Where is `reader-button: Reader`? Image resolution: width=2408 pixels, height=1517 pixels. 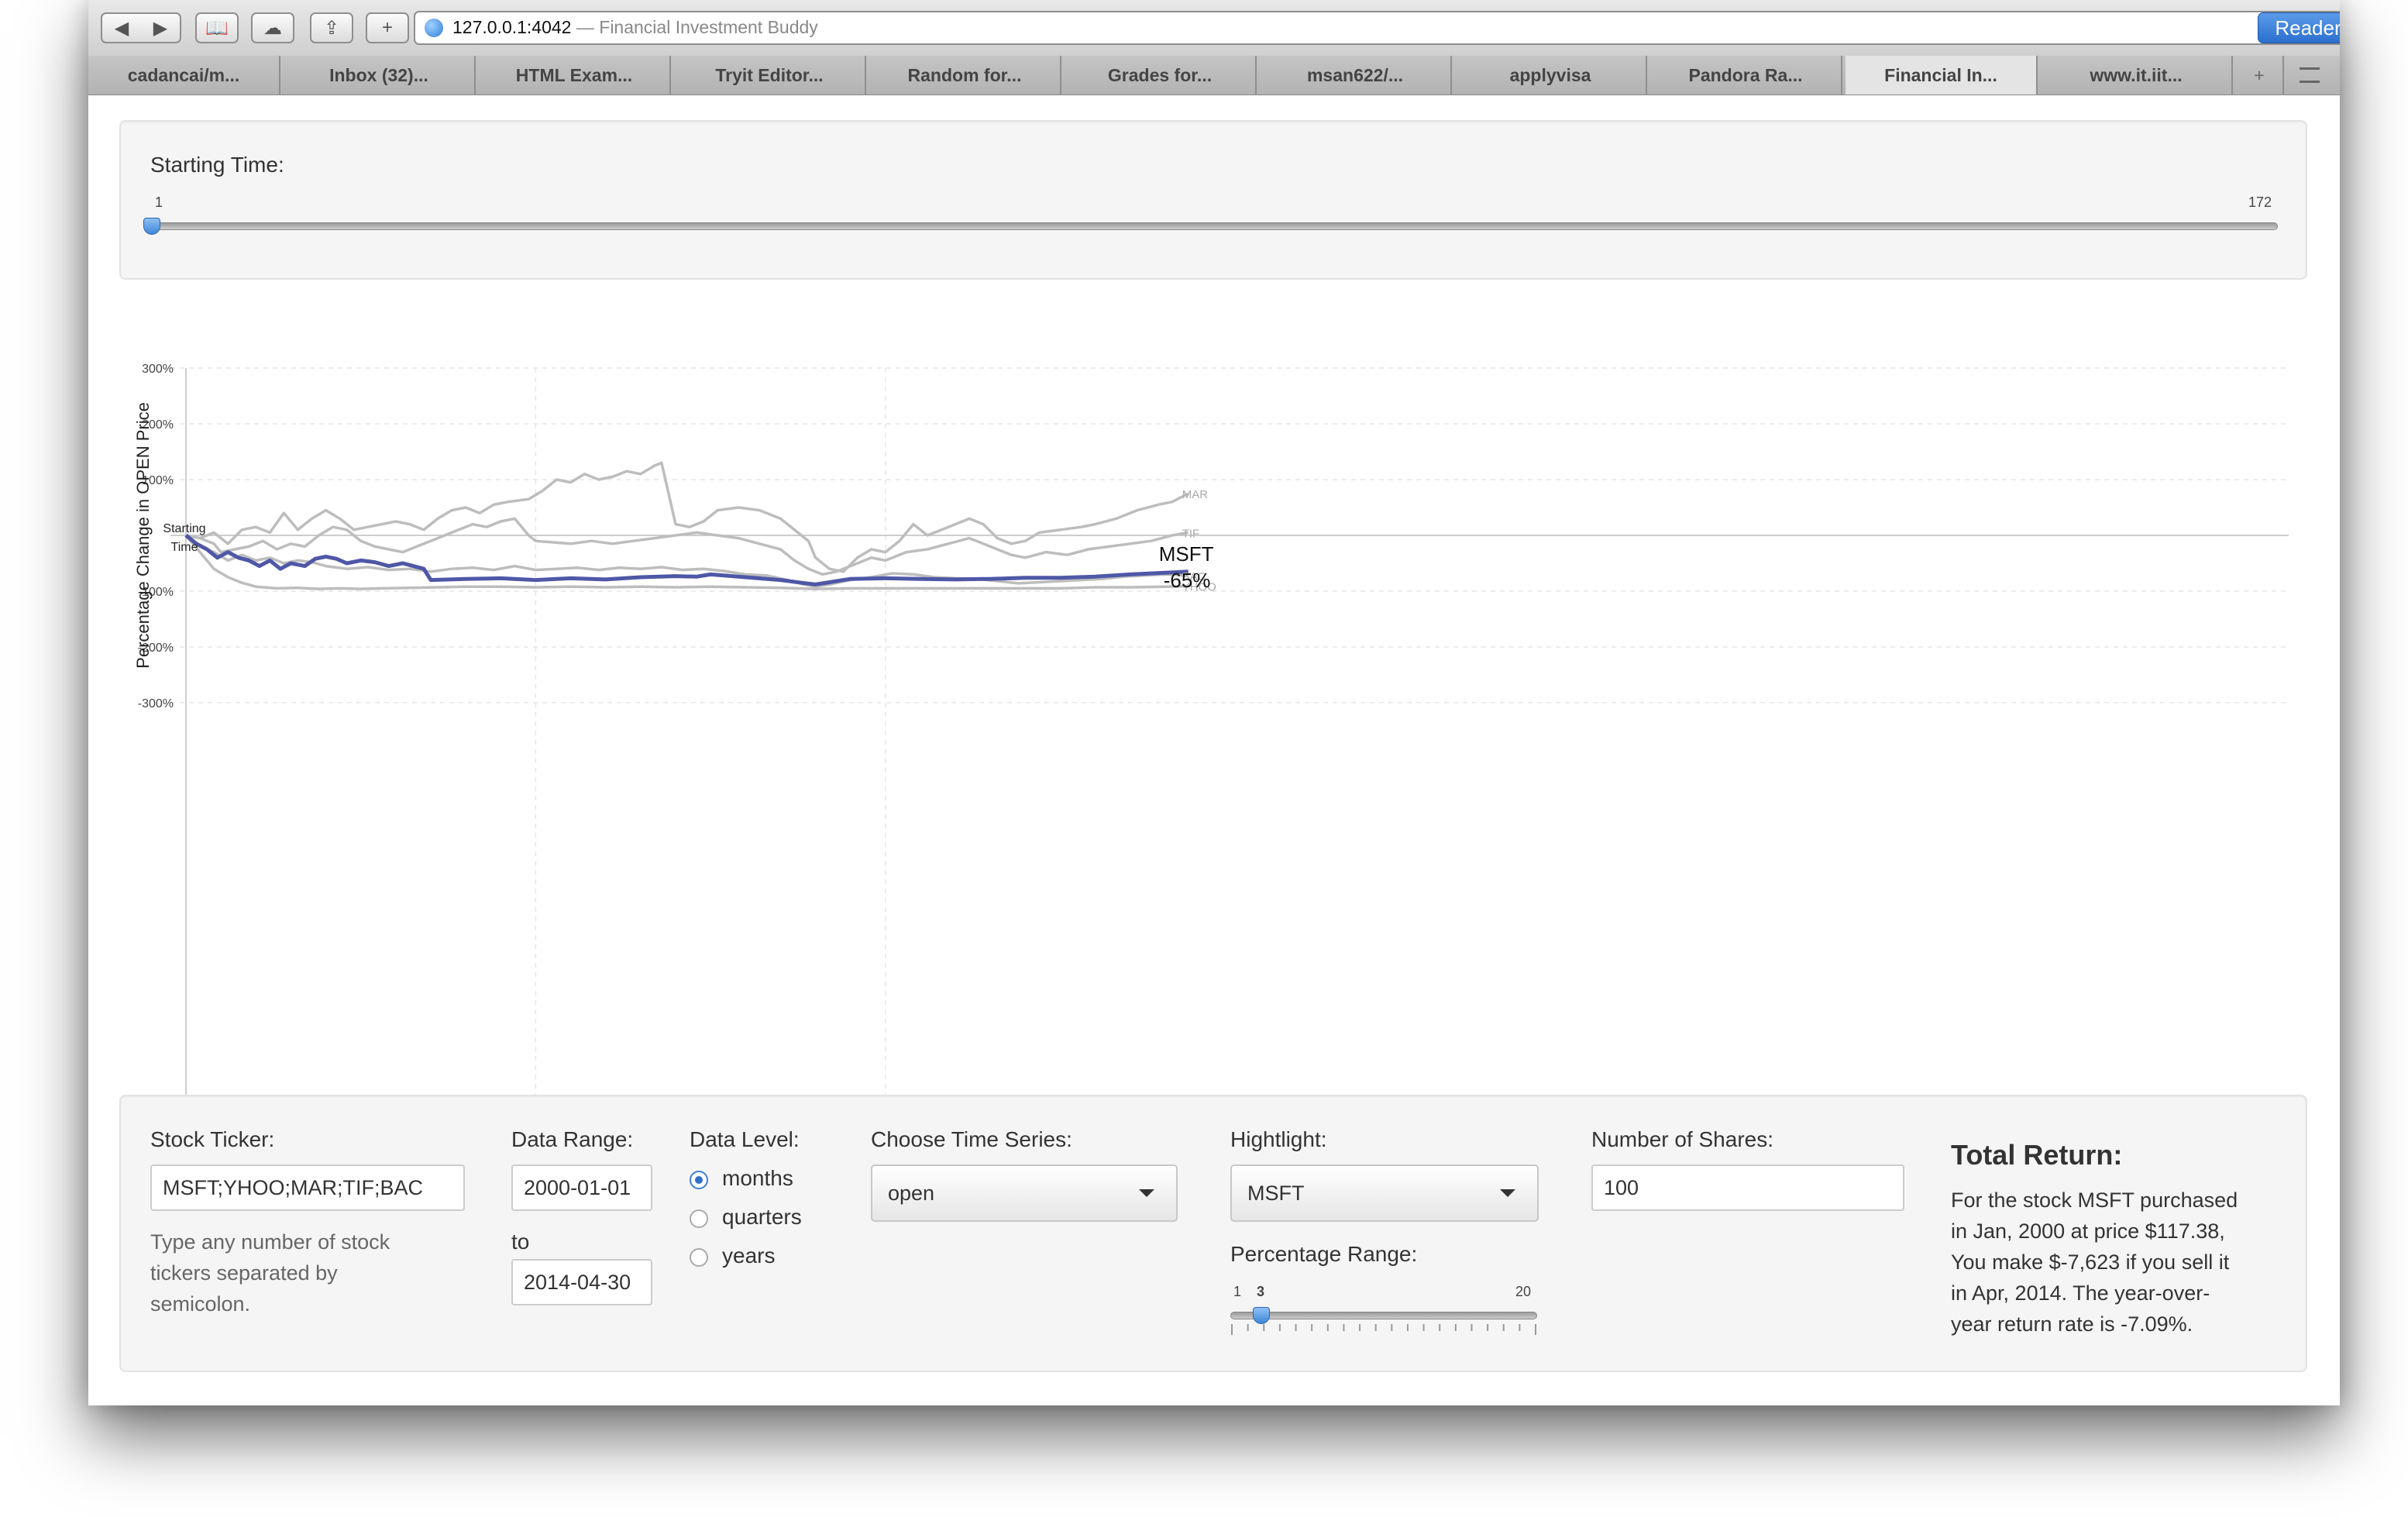 reader-button: Reader is located at coordinates (2299, 27).